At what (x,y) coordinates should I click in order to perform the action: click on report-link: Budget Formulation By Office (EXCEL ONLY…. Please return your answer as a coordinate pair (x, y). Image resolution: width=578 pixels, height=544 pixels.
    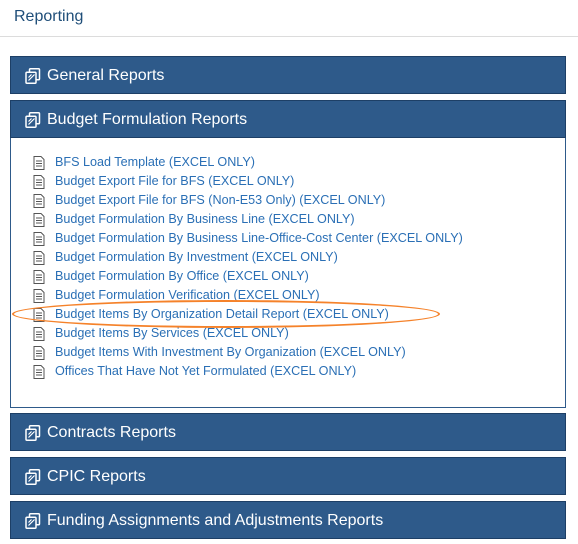
    Looking at the image, I should click on (182, 276).